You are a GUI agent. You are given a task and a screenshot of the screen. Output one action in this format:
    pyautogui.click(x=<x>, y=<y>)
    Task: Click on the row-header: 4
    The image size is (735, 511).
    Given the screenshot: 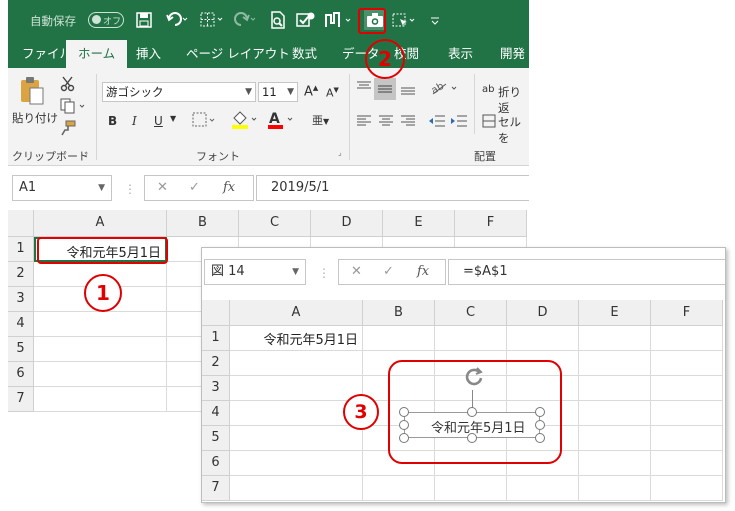 What is the action you would take?
    pyautogui.click(x=216, y=413)
    